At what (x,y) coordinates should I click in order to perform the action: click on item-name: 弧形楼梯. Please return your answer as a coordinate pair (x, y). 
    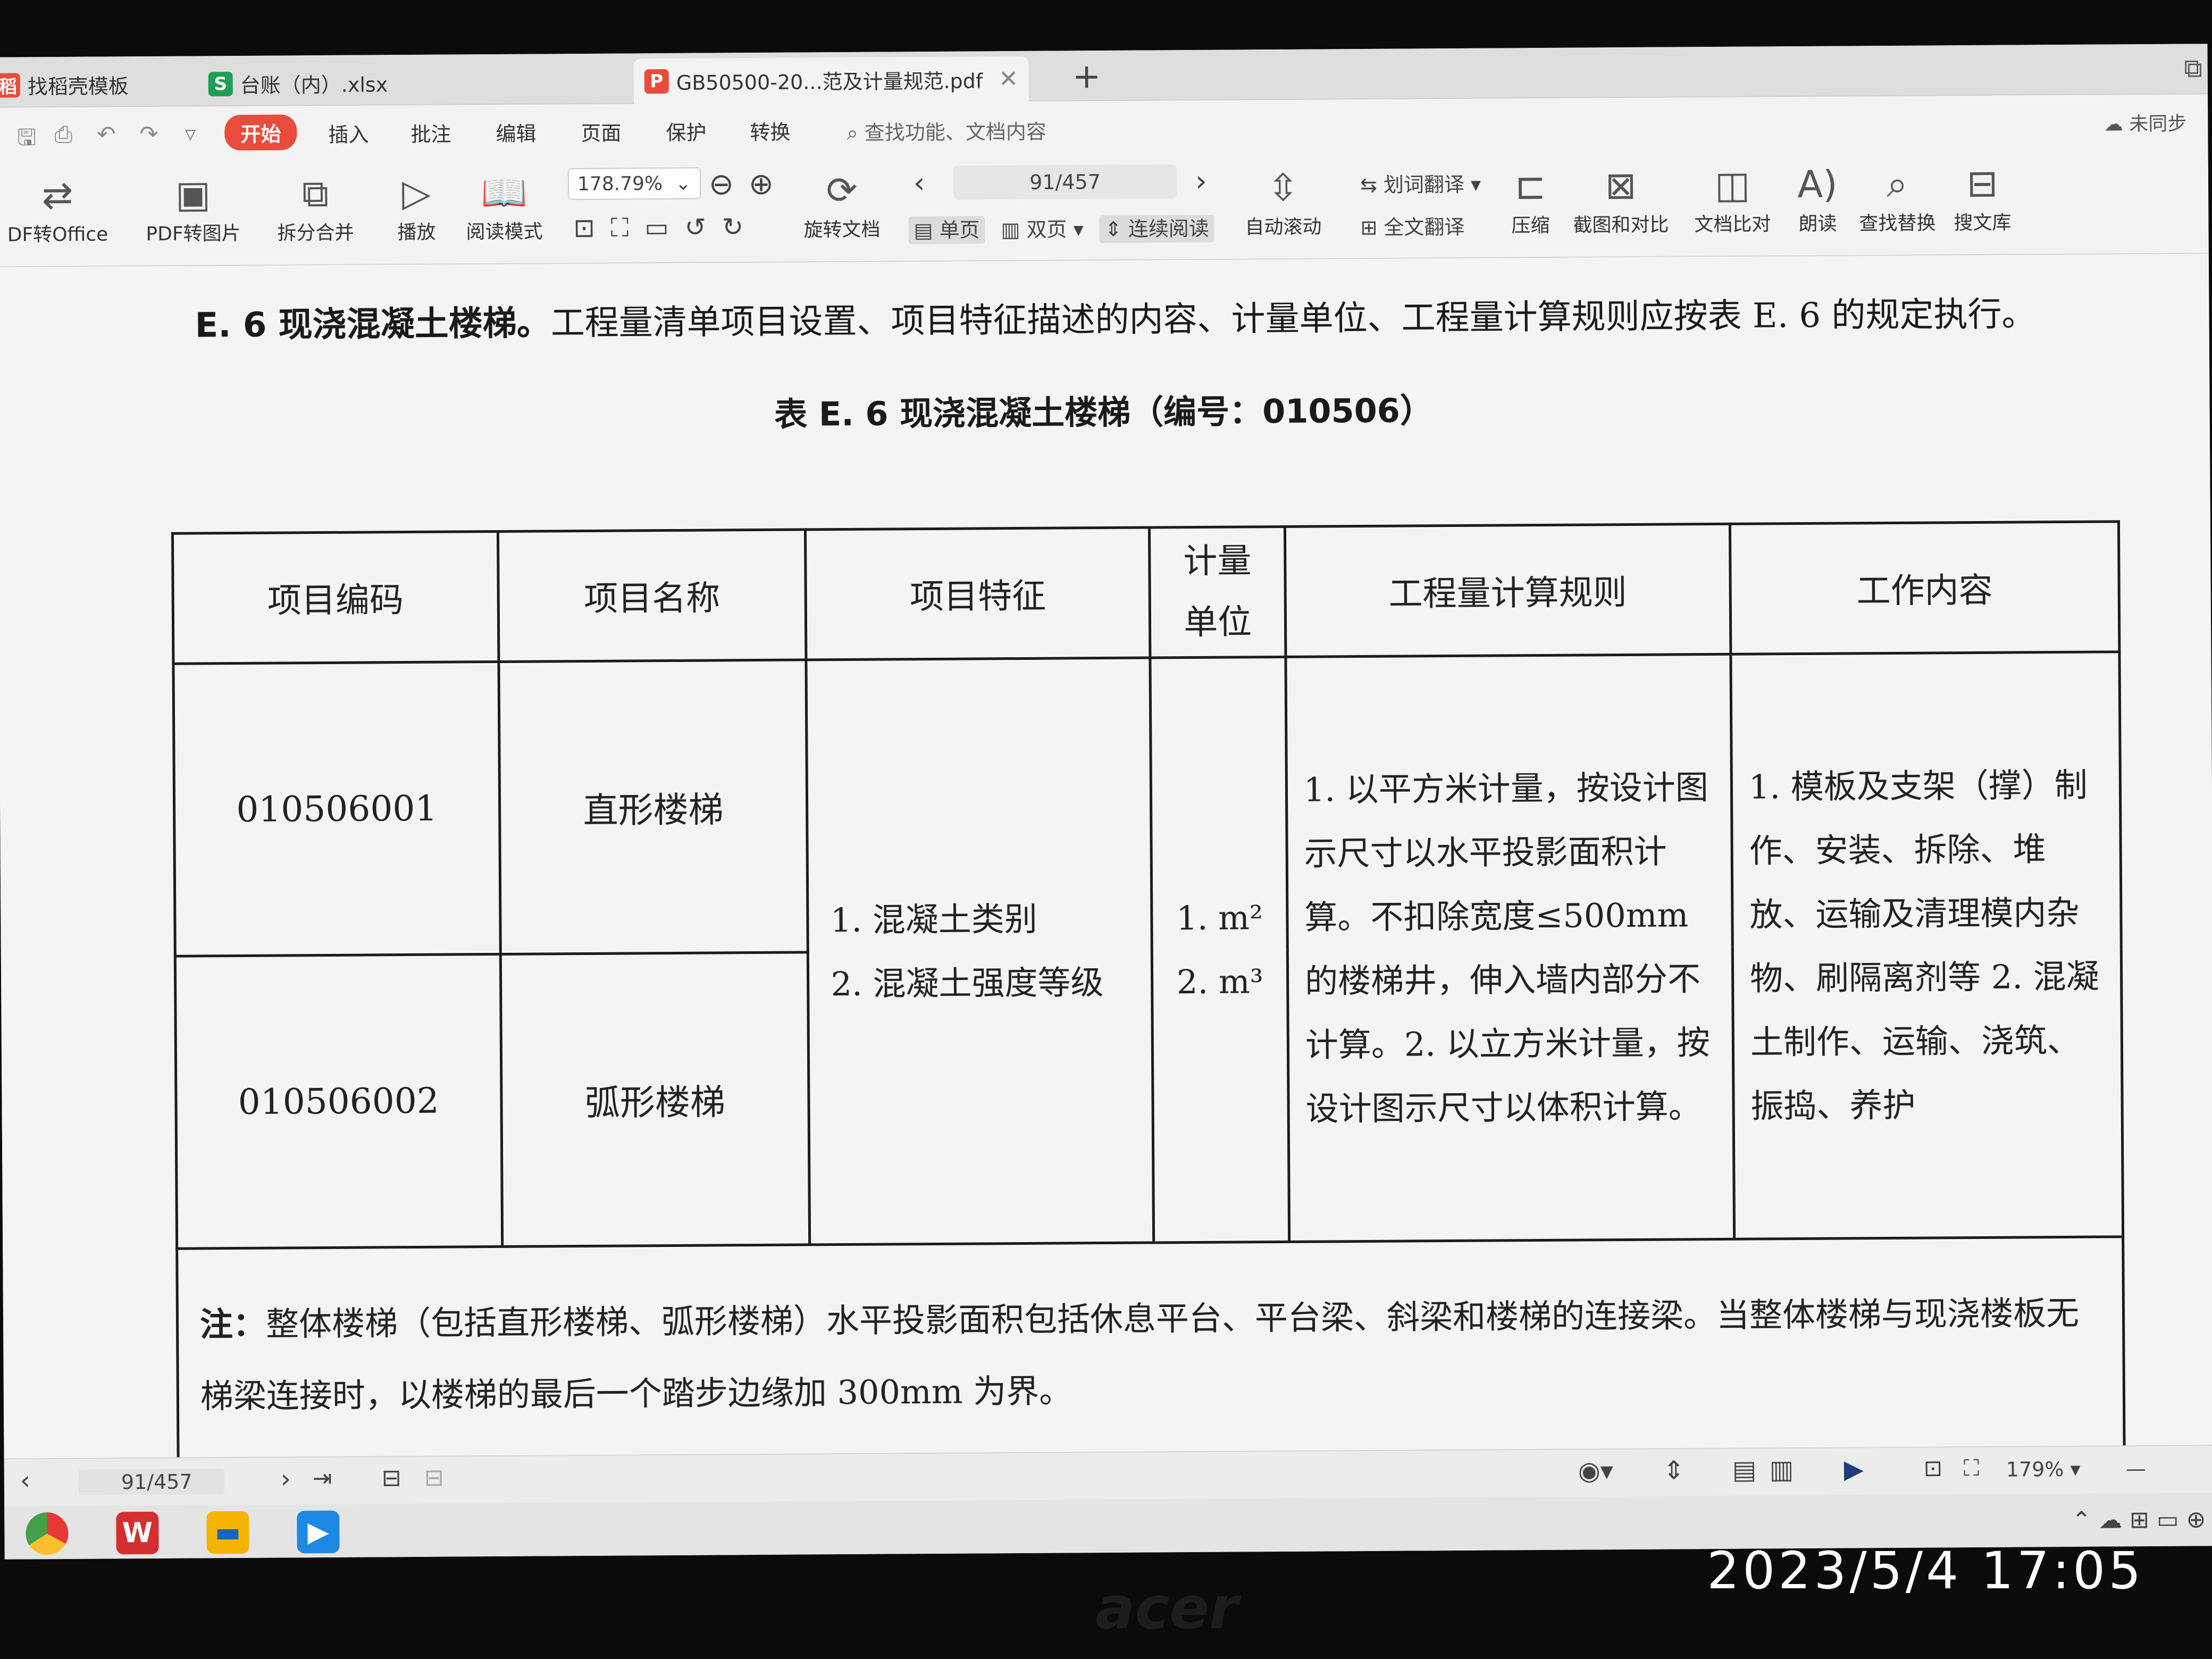
    Looking at the image, I should click on (655, 1099).